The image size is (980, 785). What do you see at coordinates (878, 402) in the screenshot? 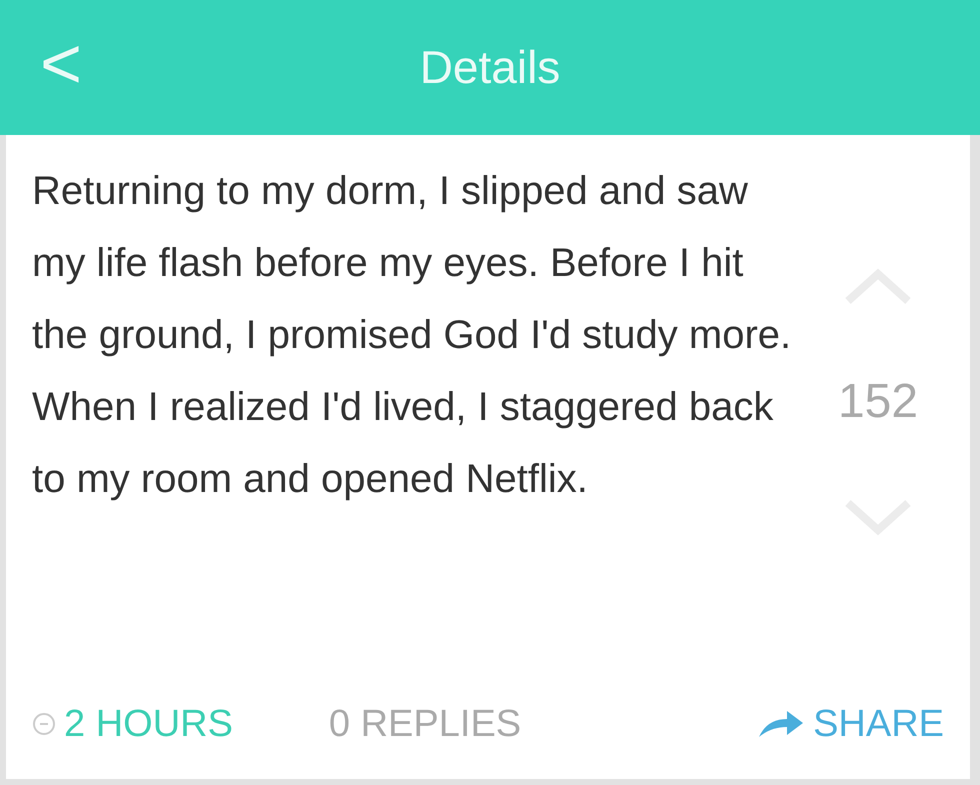
I see `vote-count: 152` at bounding box center [878, 402].